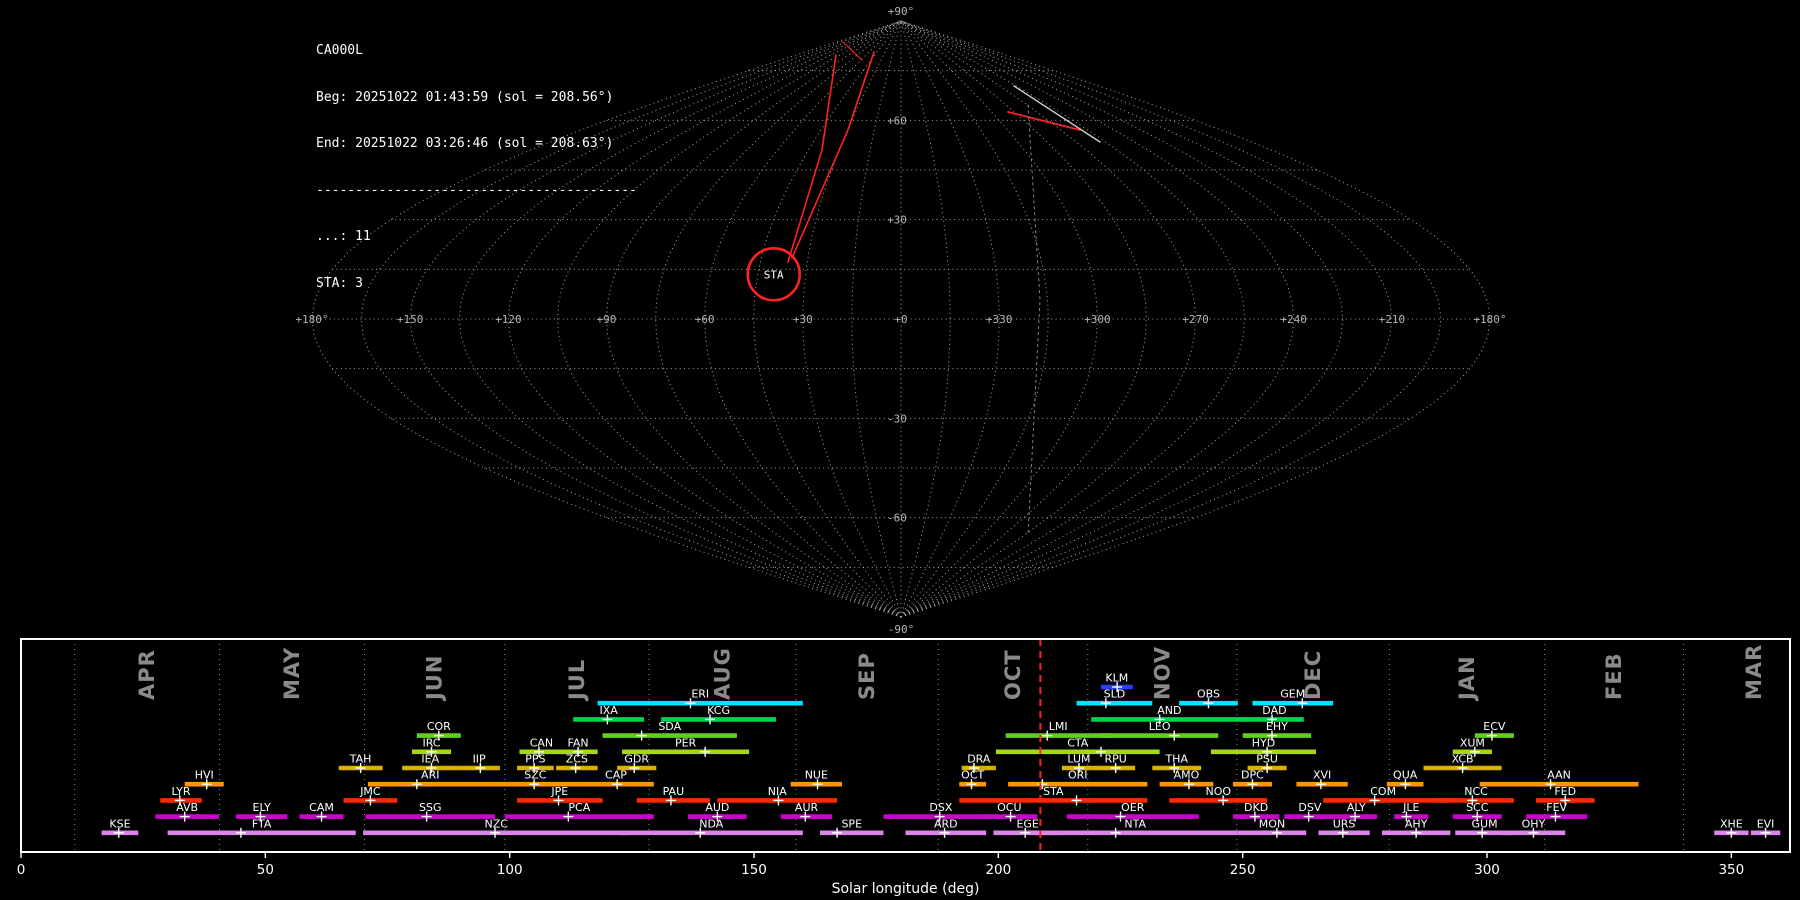 This screenshot has height=900, width=1800. I want to click on shower-label-ALY: ALY, so click(1356, 807).